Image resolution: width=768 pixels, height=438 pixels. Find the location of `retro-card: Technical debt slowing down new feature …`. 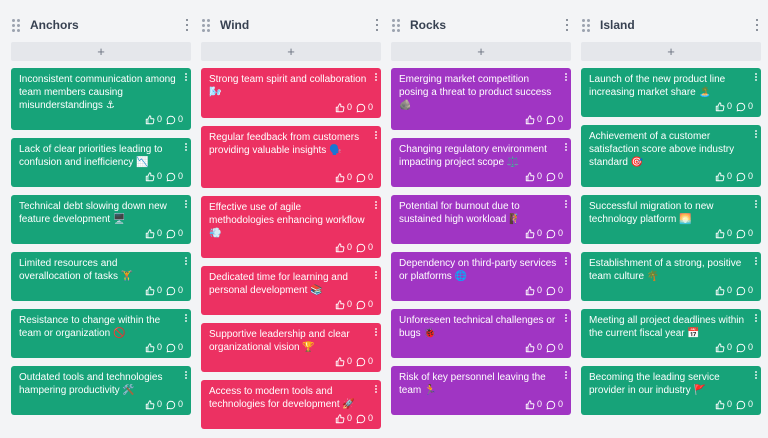

retro-card: Technical debt slowing down new feature … is located at coordinates (101, 219).